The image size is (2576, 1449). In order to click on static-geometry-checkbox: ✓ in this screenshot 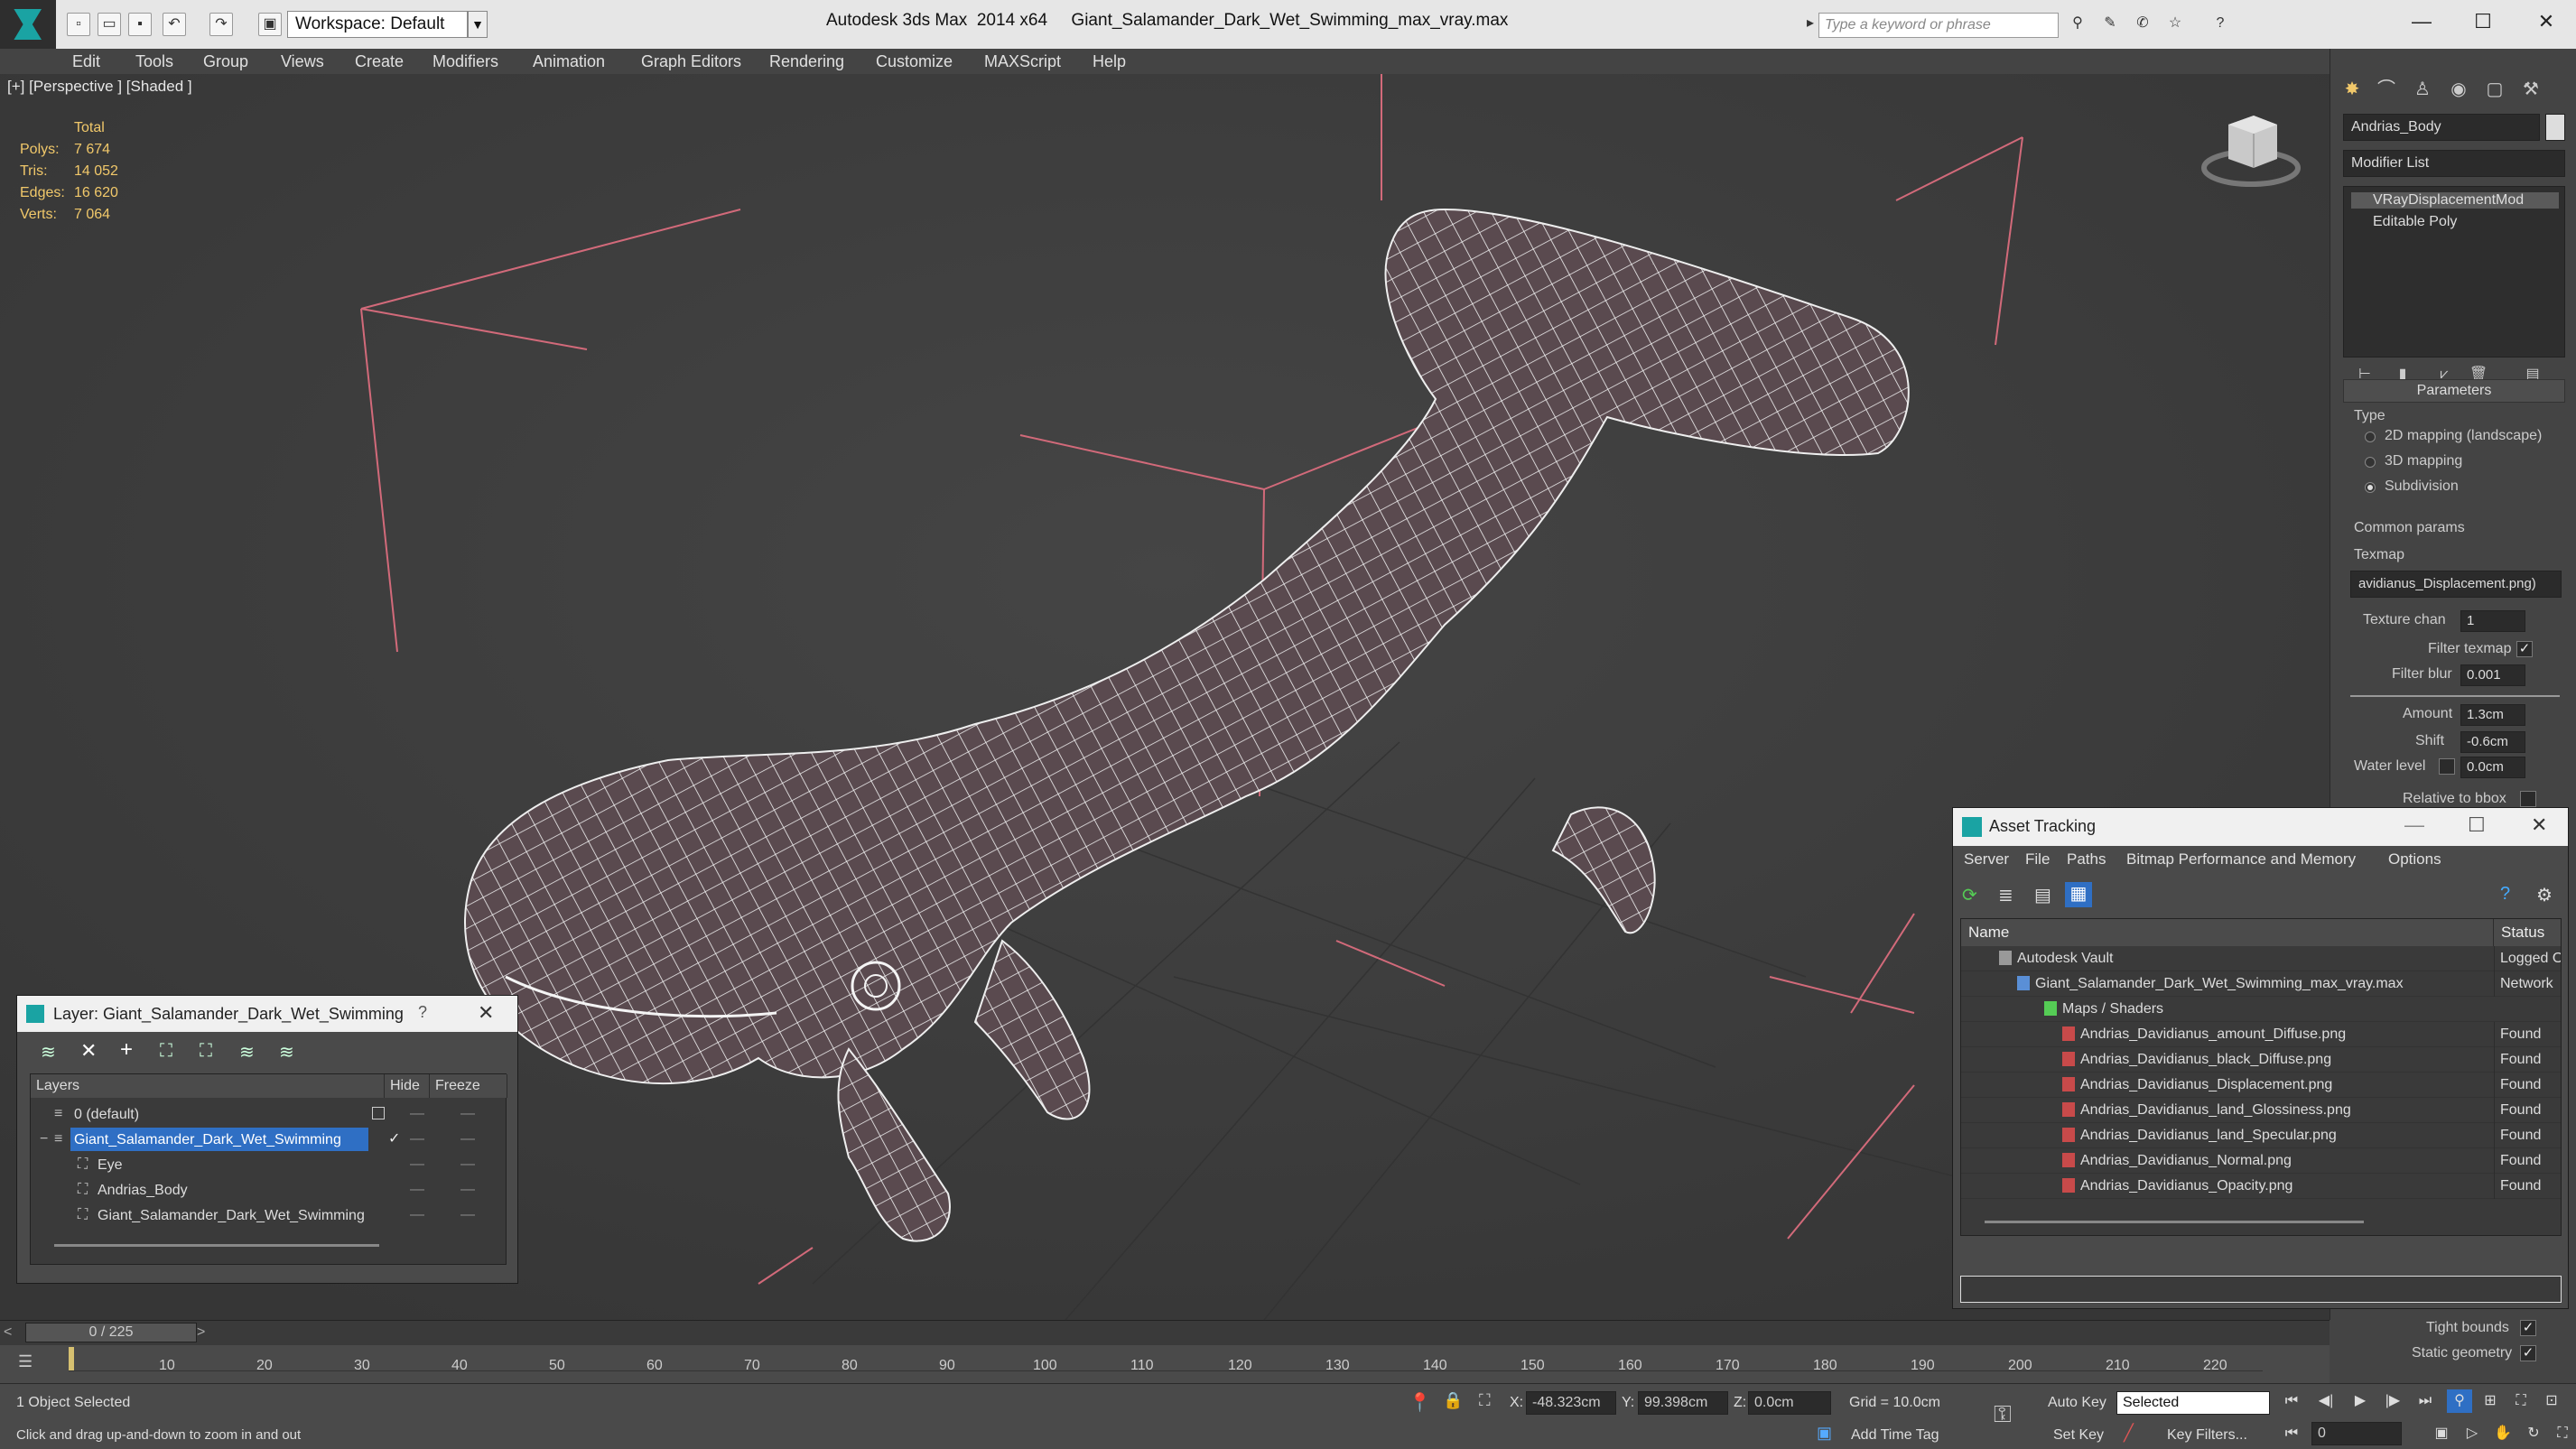, I will do `click(2528, 1353)`.